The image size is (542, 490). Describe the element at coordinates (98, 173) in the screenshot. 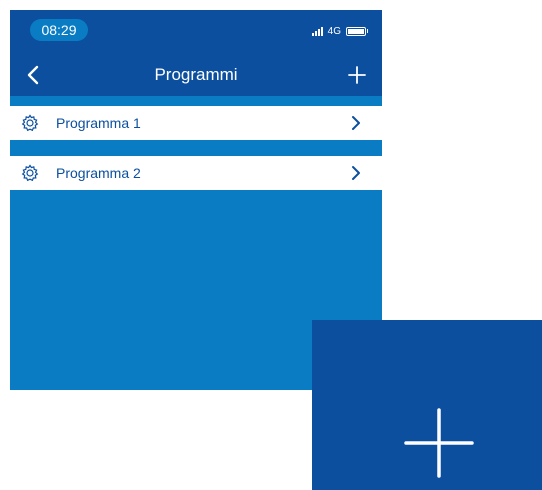

I see `list-item-label: Programma 2` at that location.